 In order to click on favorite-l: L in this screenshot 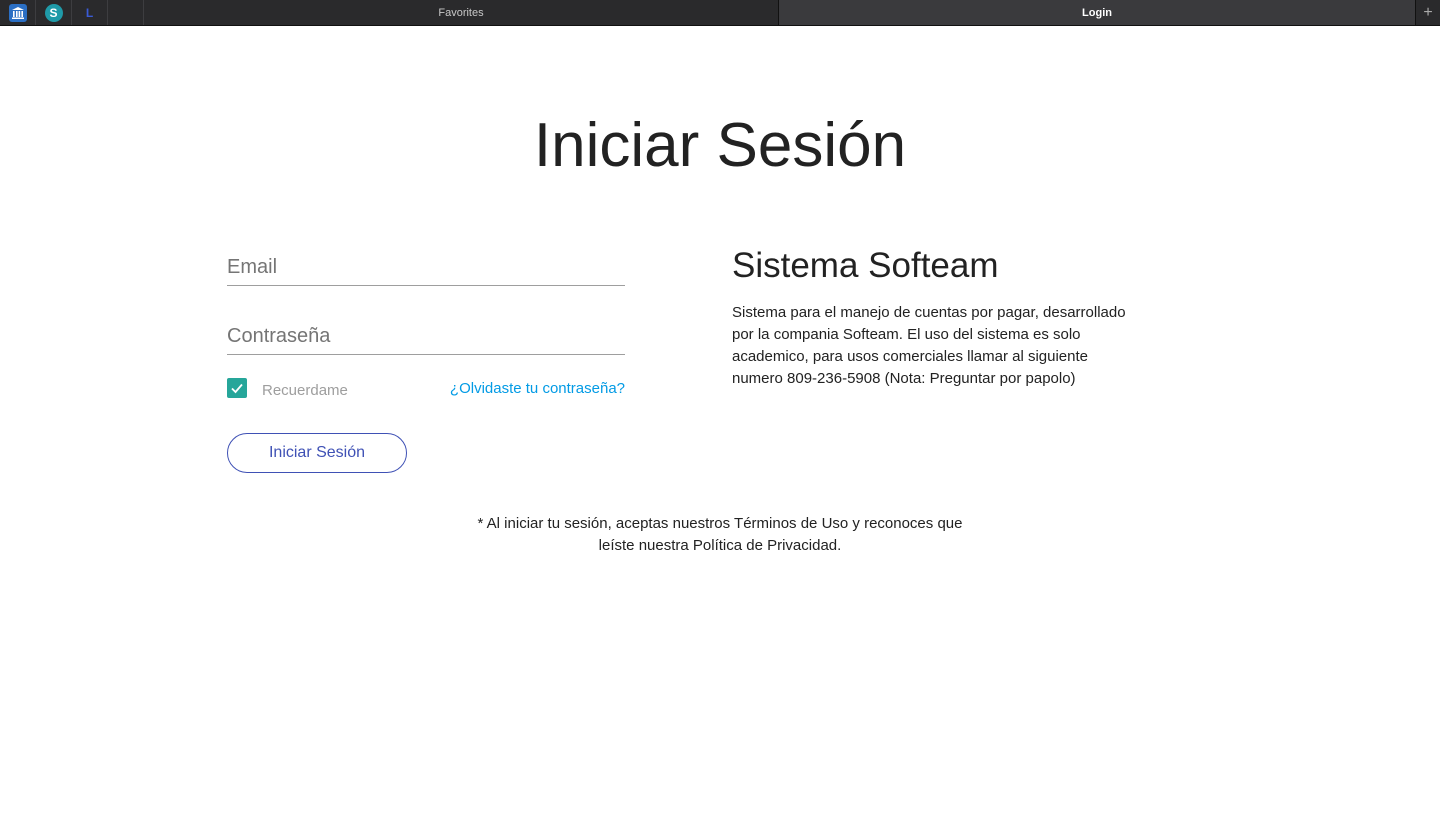, I will do `click(90, 12)`.